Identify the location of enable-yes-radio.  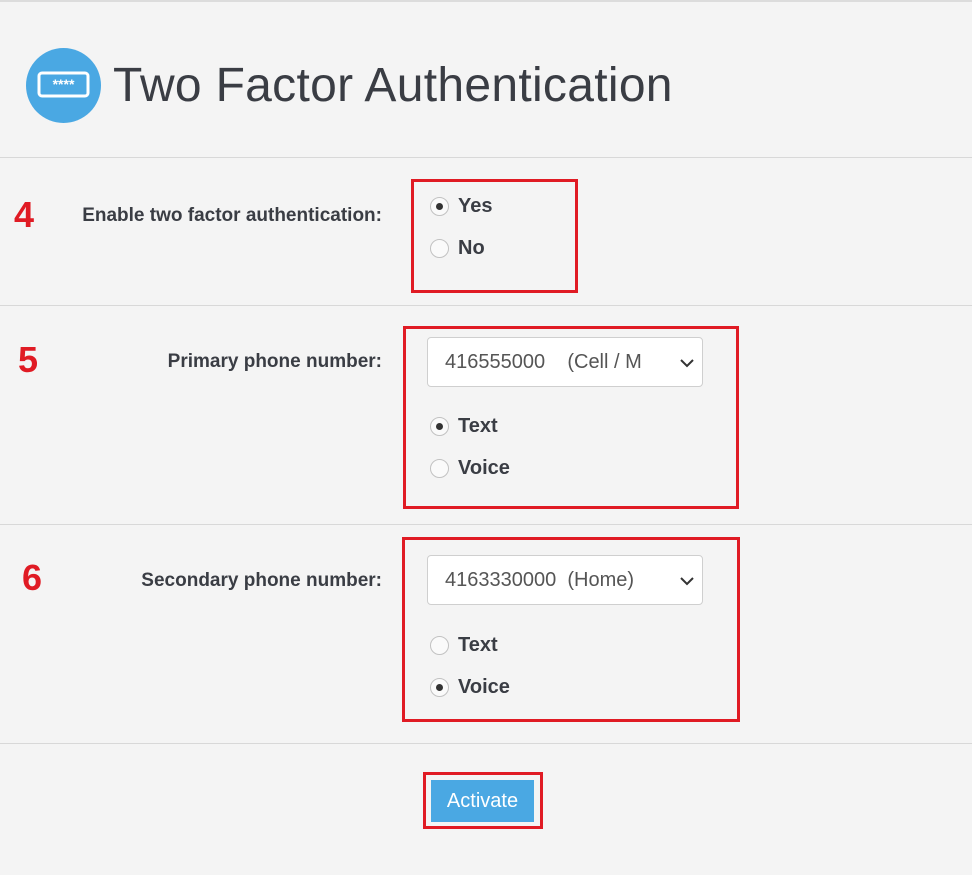
(439, 206).